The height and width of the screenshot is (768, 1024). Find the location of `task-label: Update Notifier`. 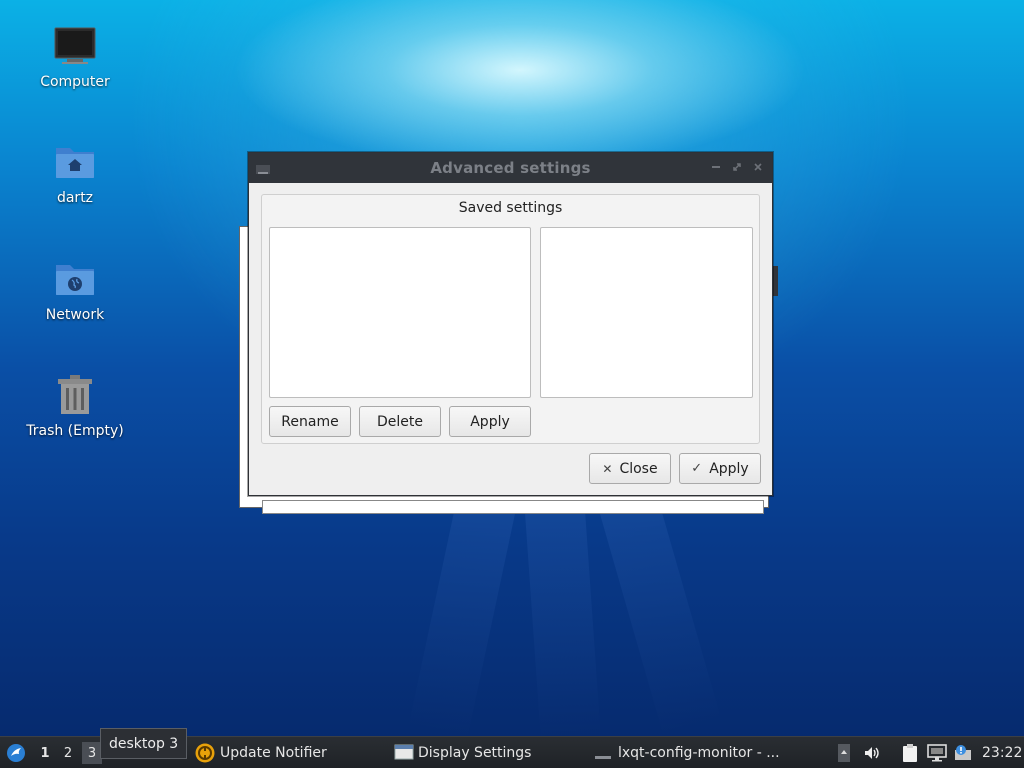

task-label: Update Notifier is located at coordinates (273, 753).